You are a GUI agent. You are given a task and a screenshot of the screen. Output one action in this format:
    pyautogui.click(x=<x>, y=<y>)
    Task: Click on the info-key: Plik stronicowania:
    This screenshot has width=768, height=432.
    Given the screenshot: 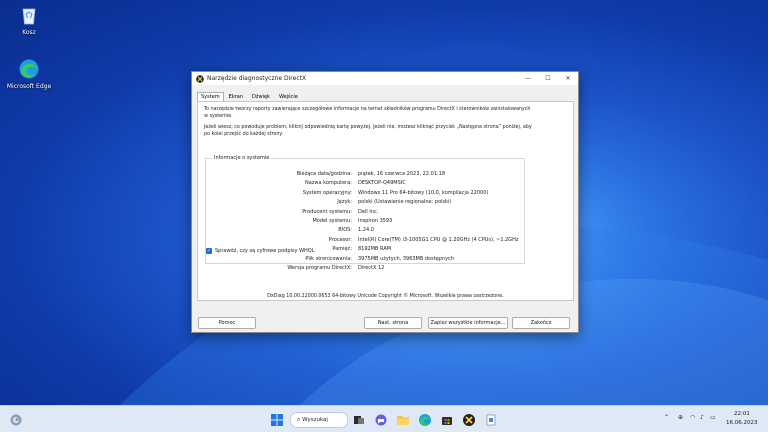 What is the action you would take?
    pyautogui.click(x=328, y=258)
    